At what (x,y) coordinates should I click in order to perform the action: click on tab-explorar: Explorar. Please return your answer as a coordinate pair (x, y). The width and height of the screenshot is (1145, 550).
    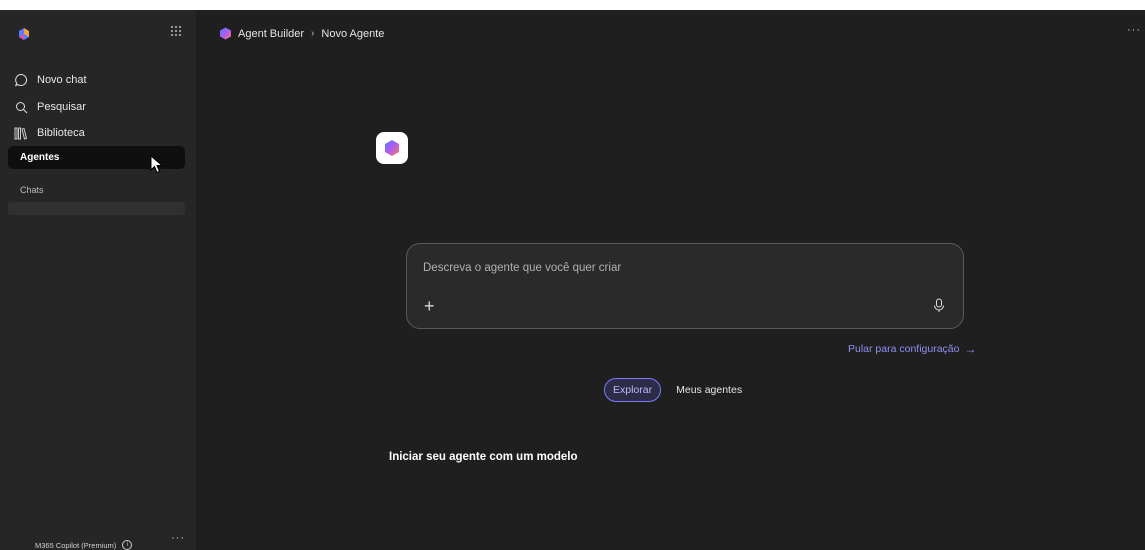
    Looking at the image, I should click on (633, 390).